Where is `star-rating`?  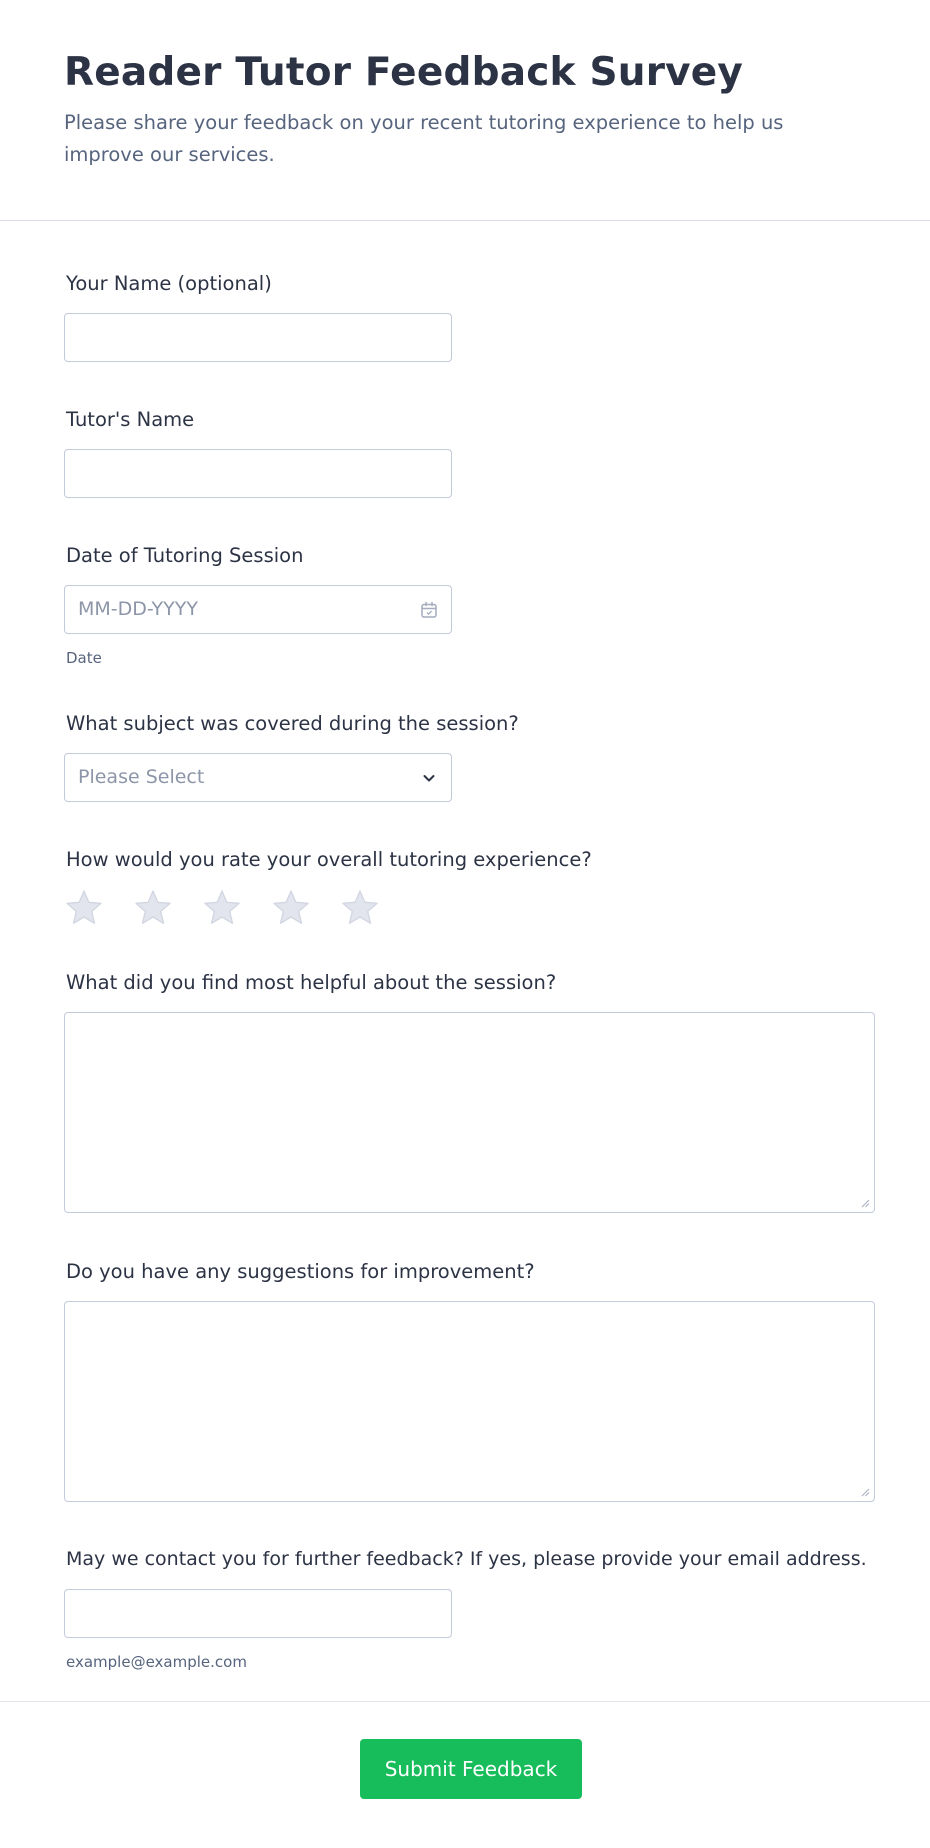
star-rating is located at coordinates (233, 908).